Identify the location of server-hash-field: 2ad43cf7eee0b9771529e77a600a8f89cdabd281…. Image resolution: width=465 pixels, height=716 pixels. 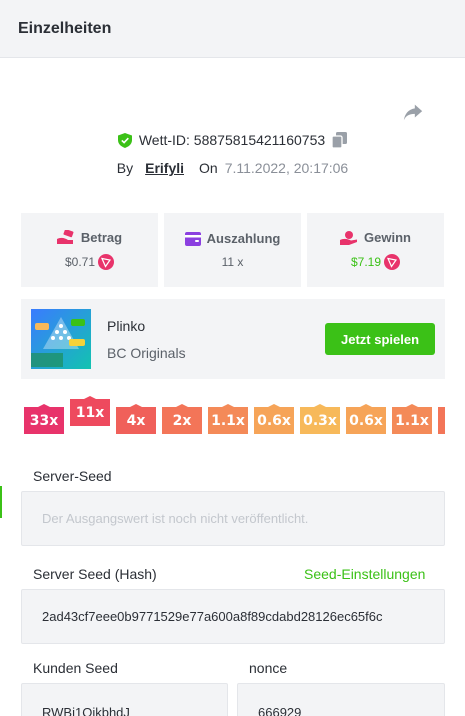
(233, 616).